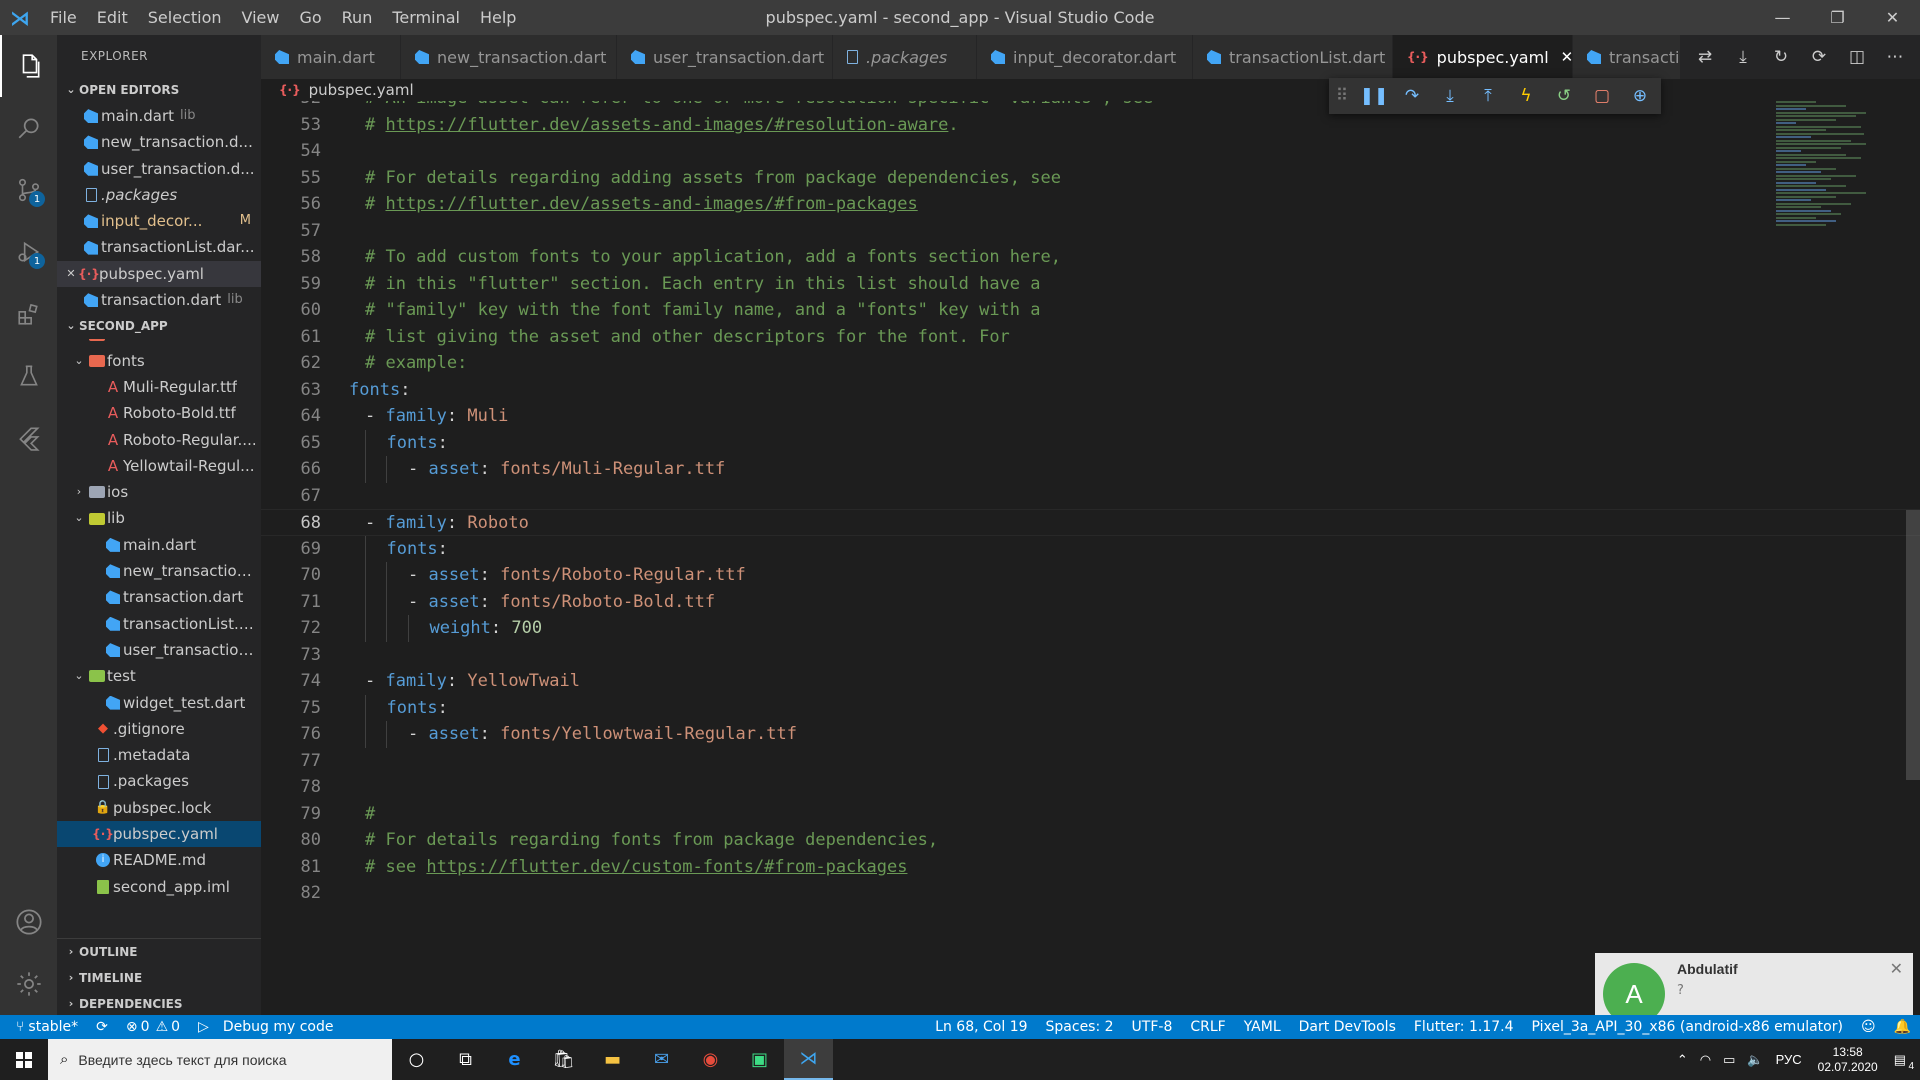 The width and height of the screenshot is (1920, 1080). I want to click on cortana-icon: ○, so click(416, 1059).